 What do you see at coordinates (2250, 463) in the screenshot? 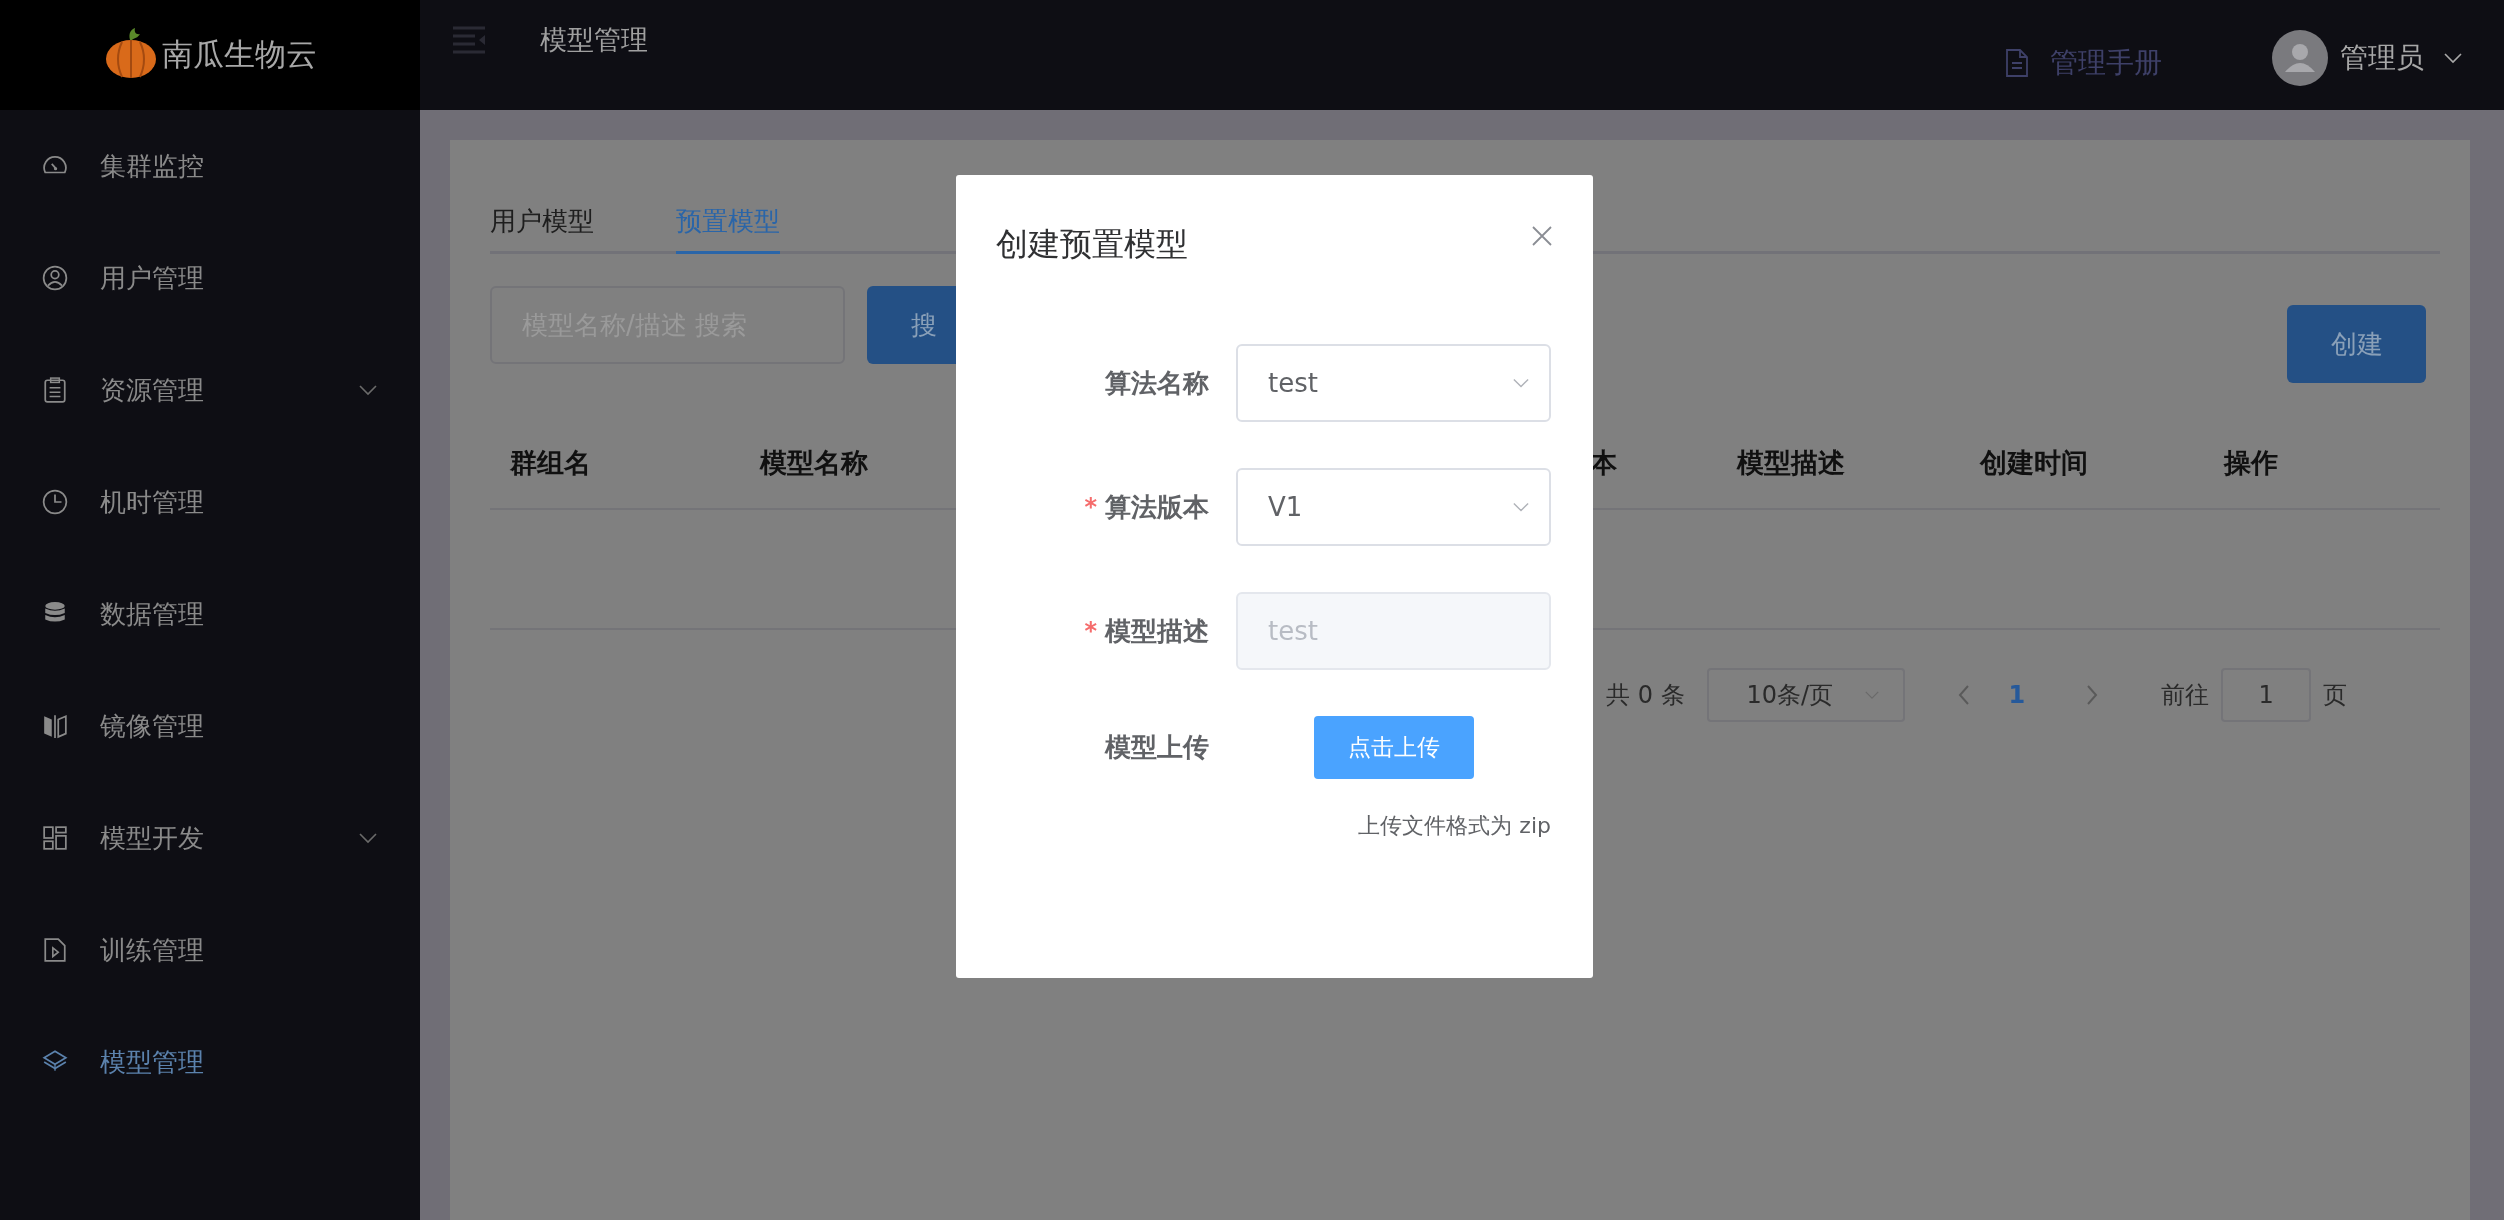
I see `column-header: 操作` at bounding box center [2250, 463].